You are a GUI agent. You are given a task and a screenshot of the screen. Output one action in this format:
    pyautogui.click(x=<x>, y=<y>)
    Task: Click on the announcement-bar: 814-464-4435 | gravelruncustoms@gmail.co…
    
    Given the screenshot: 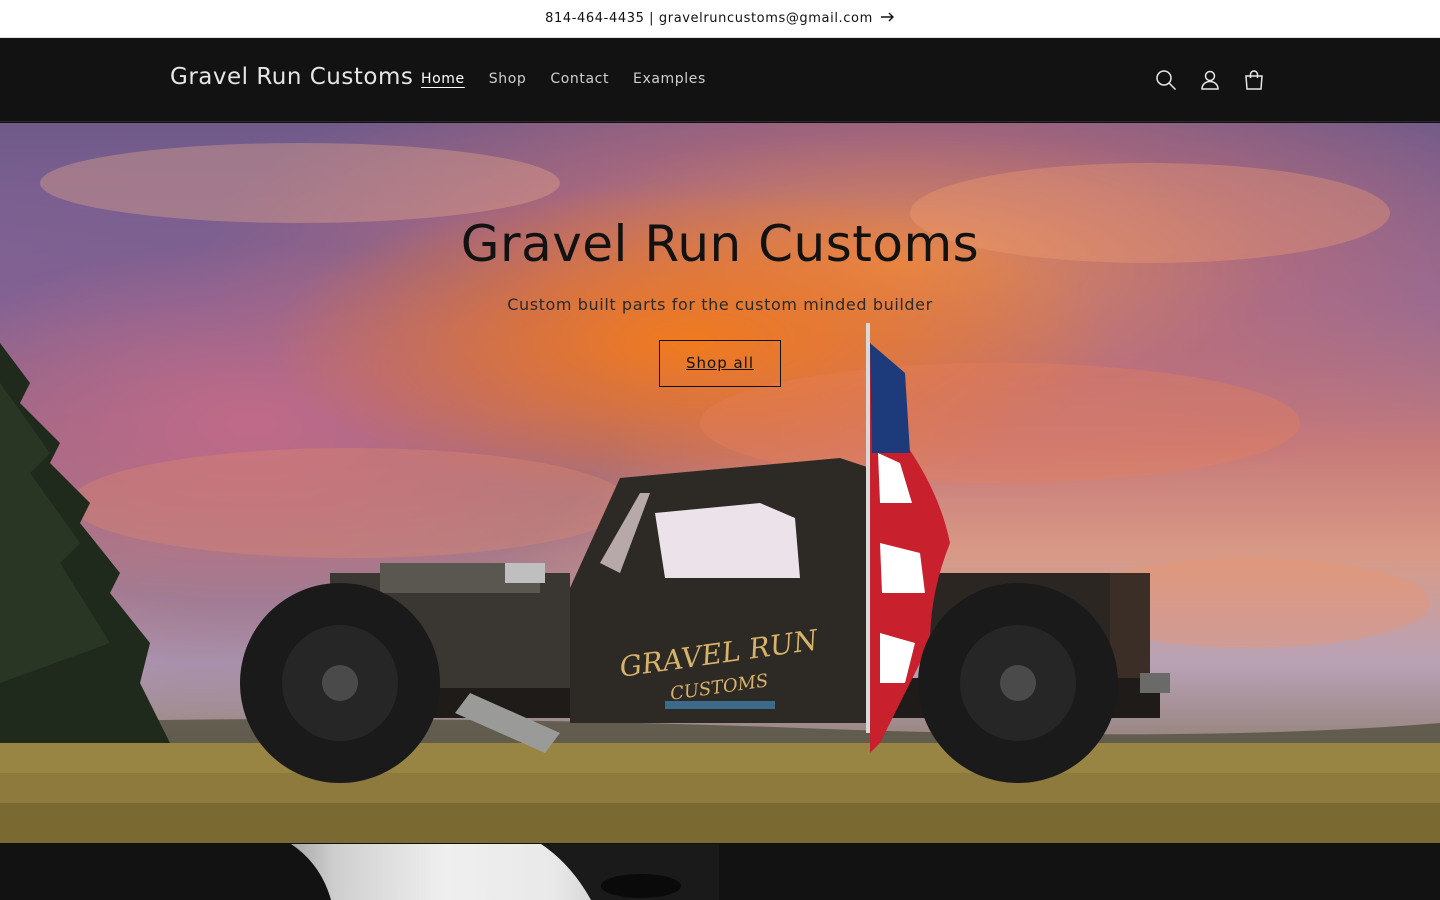 What is the action you would take?
    pyautogui.click(x=720, y=19)
    